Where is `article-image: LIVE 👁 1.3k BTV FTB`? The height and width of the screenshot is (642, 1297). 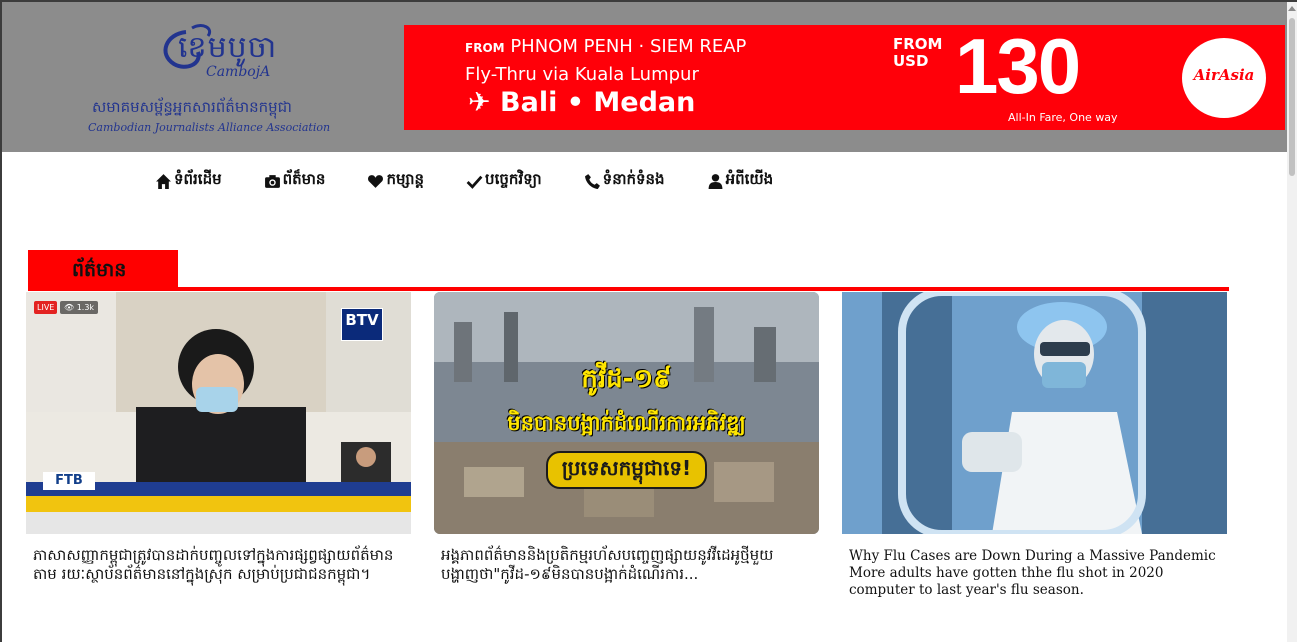 article-image: LIVE 👁 1.3k BTV FTB is located at coordinates (218, 413).